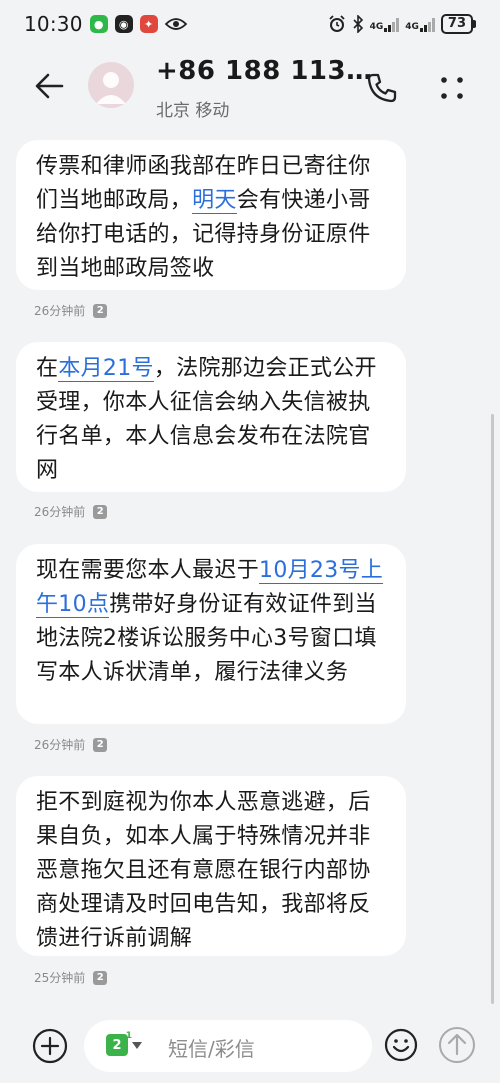  I want to click on conversation-header: +86 188 113… 北京 移动, so click(250, 89).